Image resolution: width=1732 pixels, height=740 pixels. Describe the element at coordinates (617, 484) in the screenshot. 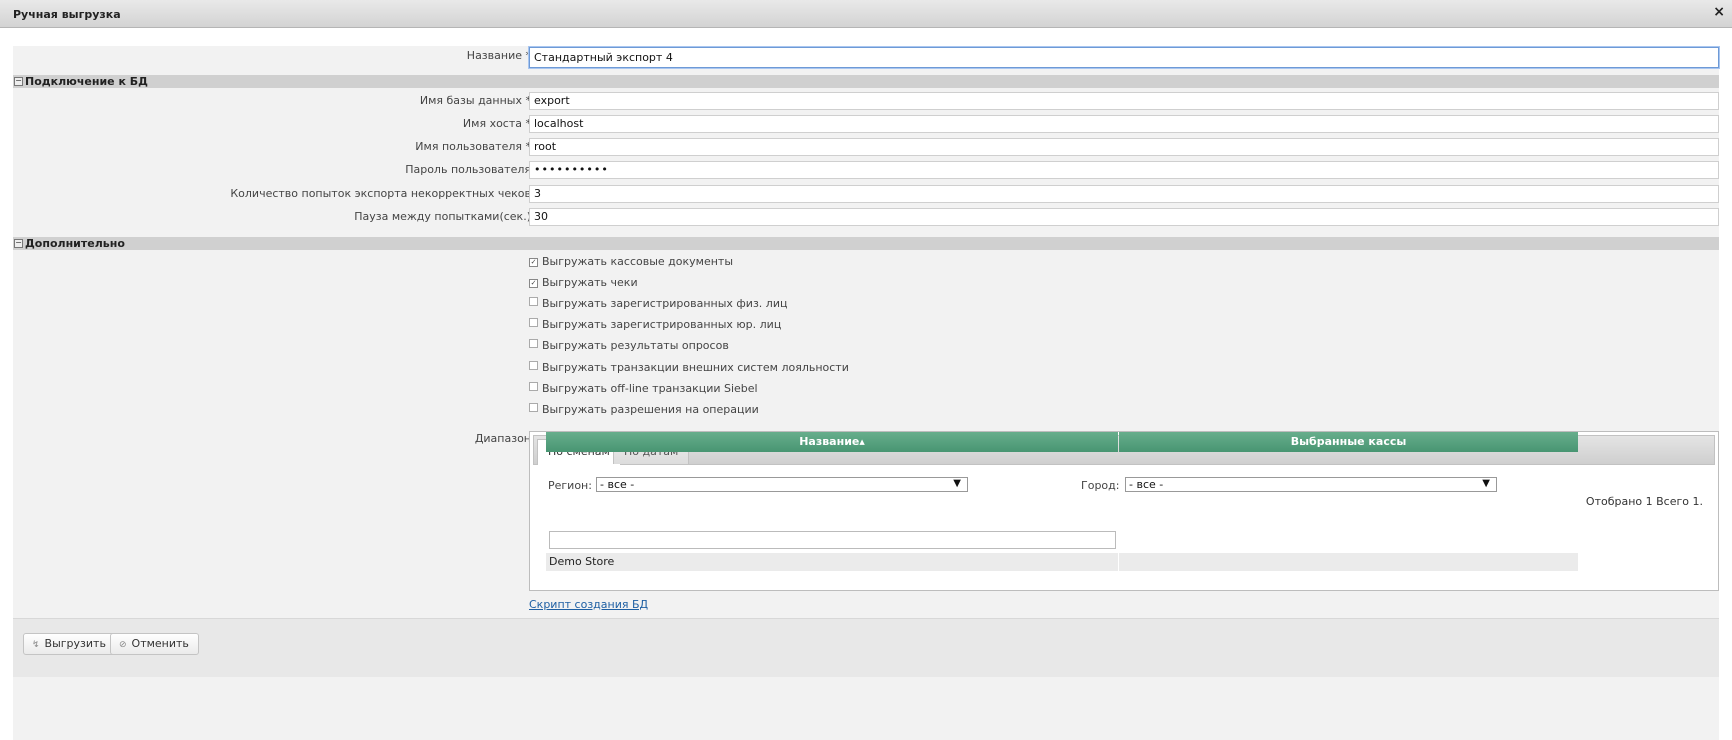

I see `region-value: - все -` at that location.